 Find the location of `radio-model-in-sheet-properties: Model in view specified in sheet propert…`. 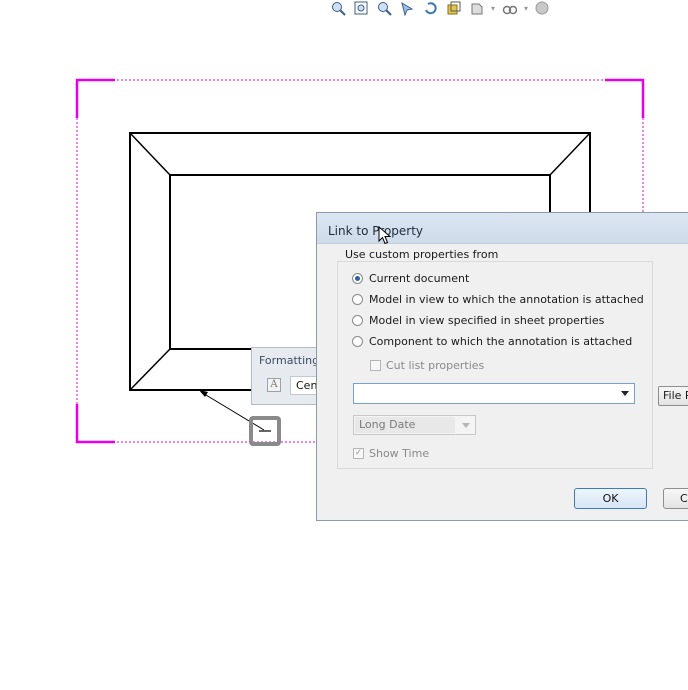

radio-model-in-sheet-properties: Model in view specified in sheet propert… is located at coordinates (478, 320).